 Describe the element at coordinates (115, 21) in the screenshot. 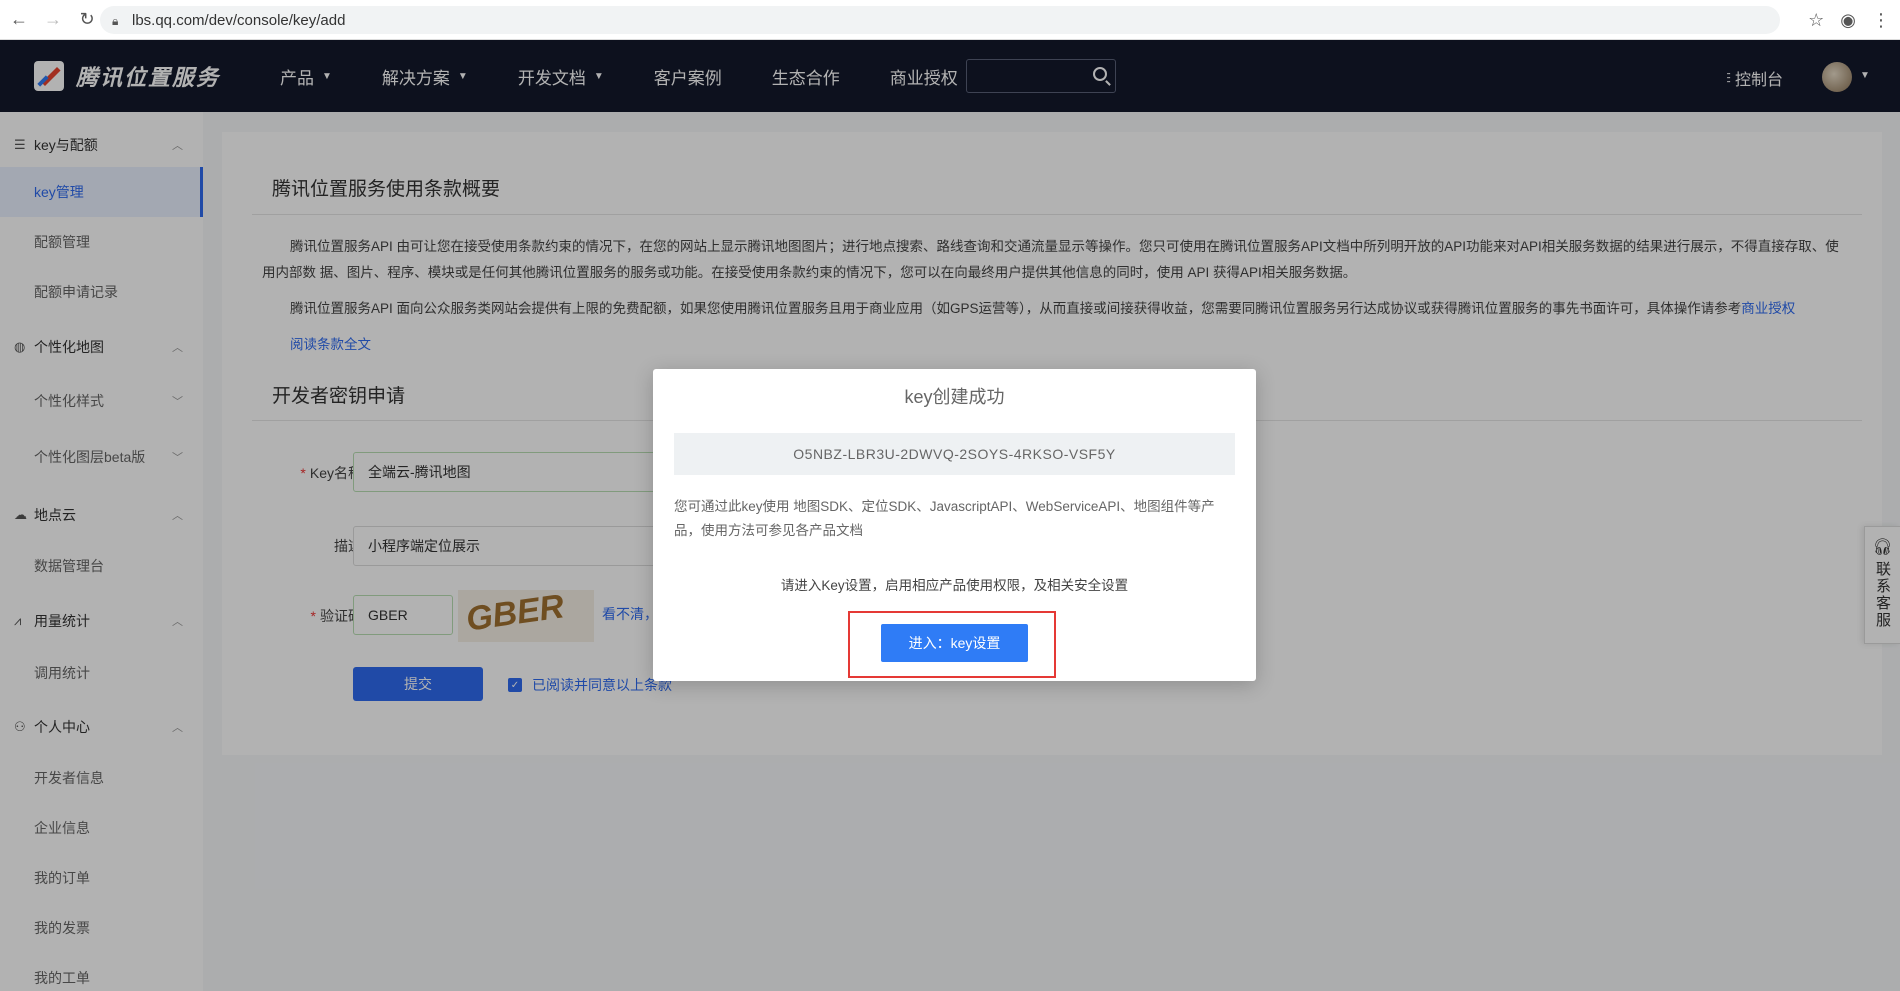

I see `lock-icon: 🔒︎` at that location.